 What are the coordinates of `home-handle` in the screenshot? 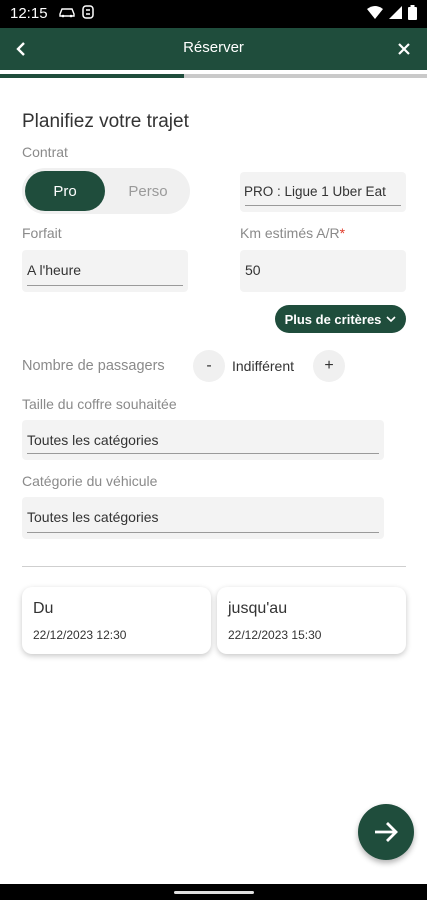 It's located at (214, 892).